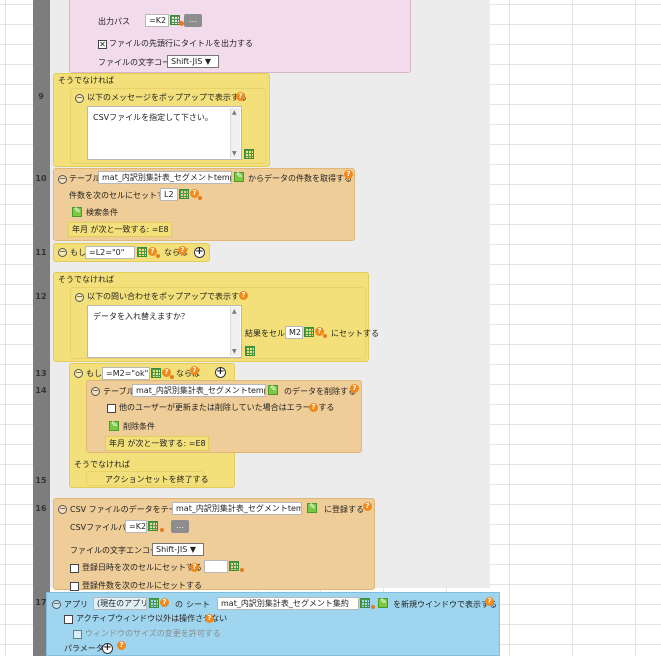  I want to click on row-number: 14, so click(41, 390).